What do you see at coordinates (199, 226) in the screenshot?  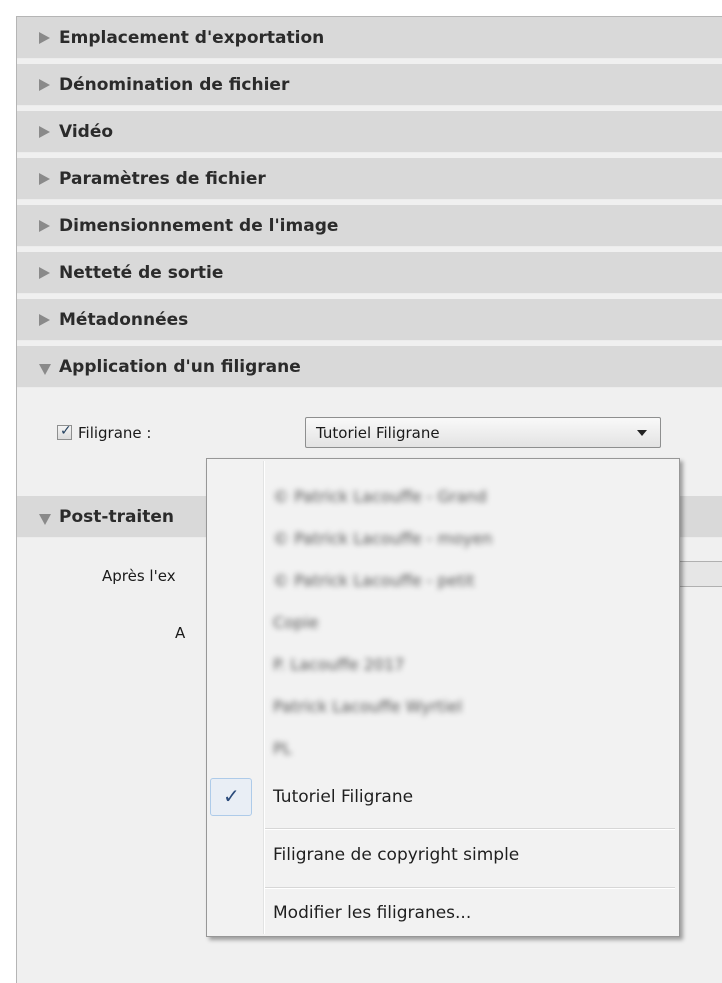 I see `section-title: Dimensionnement de l'image` at bounding box center [199, 226].